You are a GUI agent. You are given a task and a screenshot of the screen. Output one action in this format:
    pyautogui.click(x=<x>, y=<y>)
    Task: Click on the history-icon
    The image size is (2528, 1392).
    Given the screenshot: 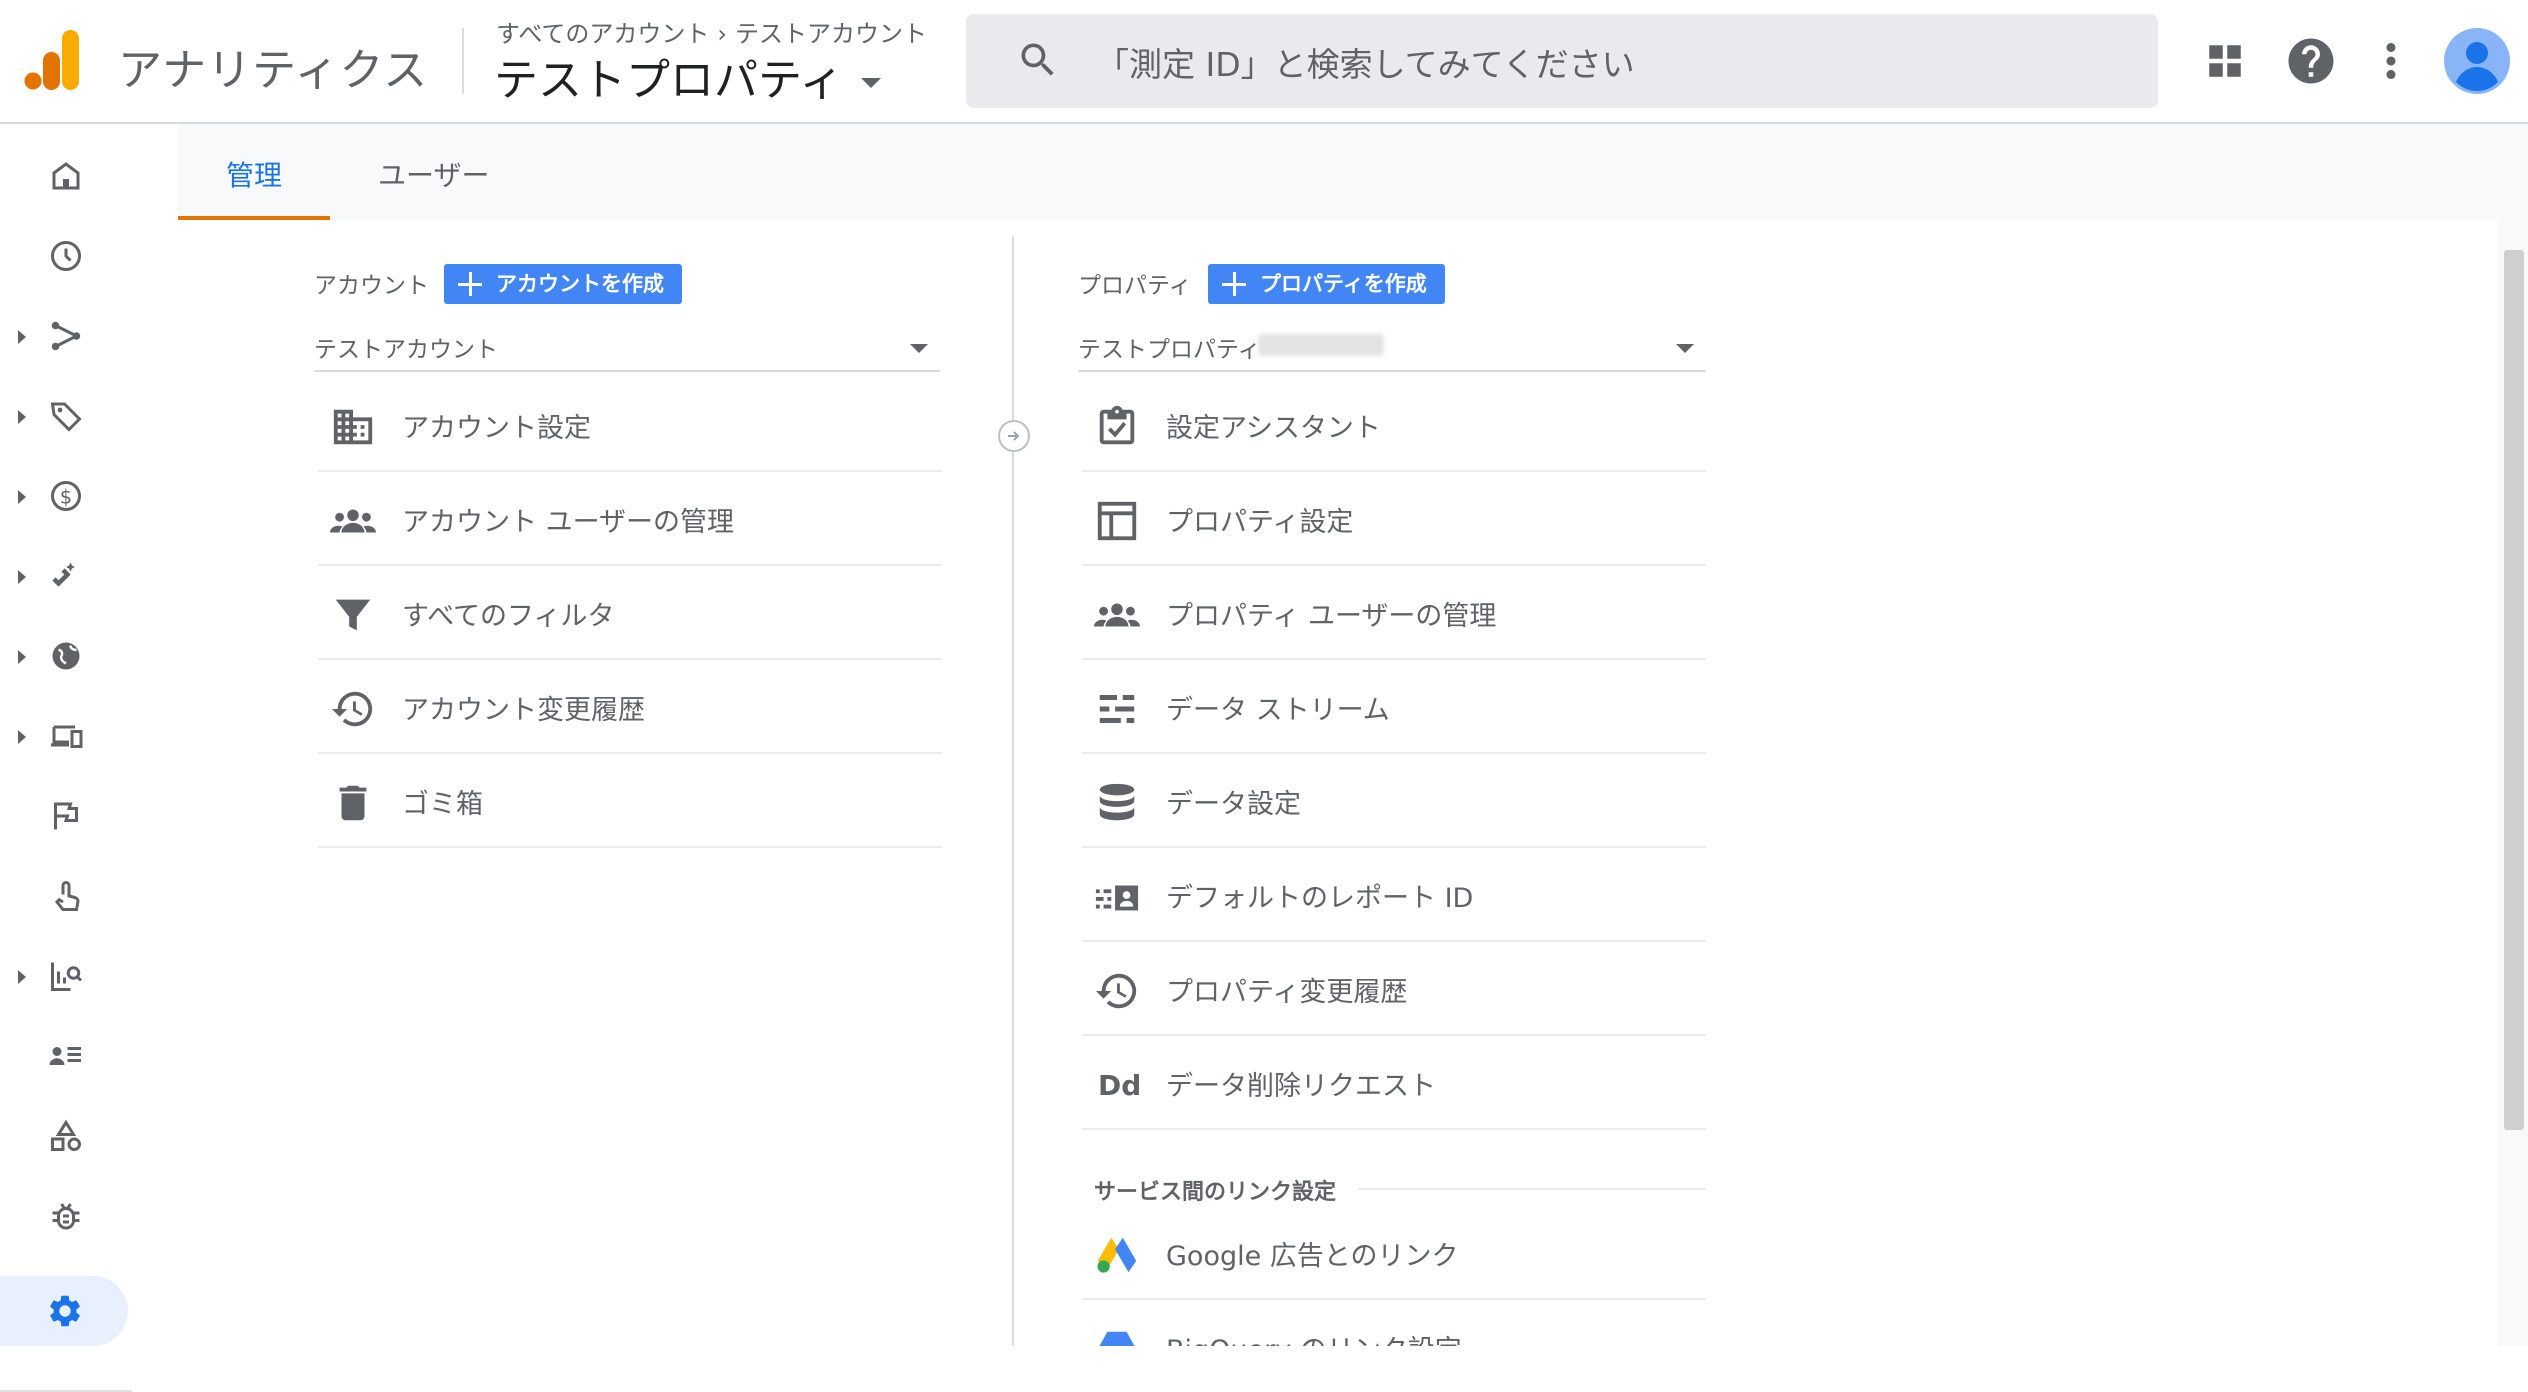 What is the action you would take?
    pyautogui.click(x=352, y=709)
    